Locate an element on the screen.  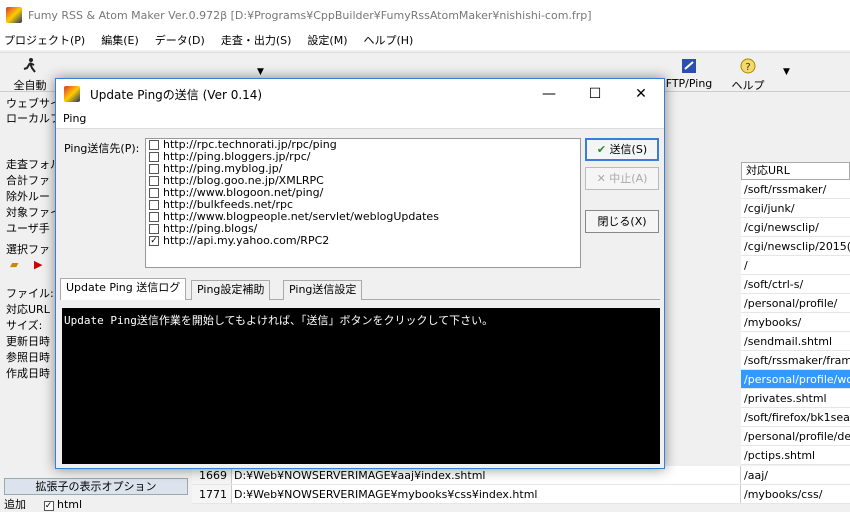
ftp-ping-button: FTP/Ping is located at coordinates (689, 73).